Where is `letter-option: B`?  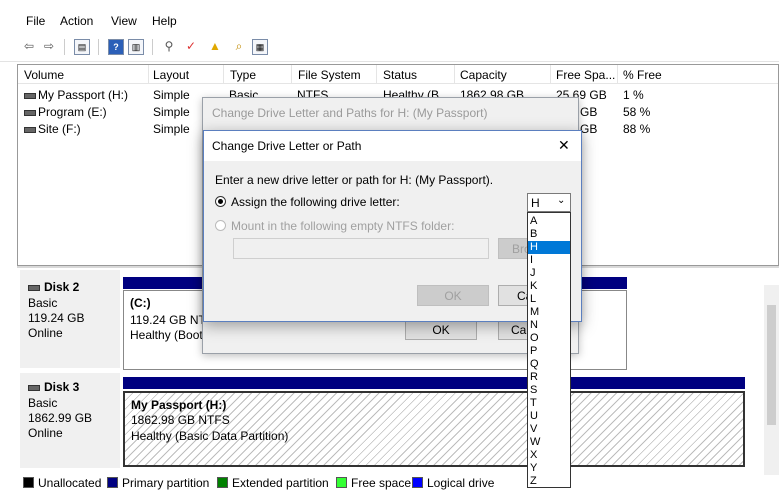 letter-option: B is located at coordinates (549, 234).